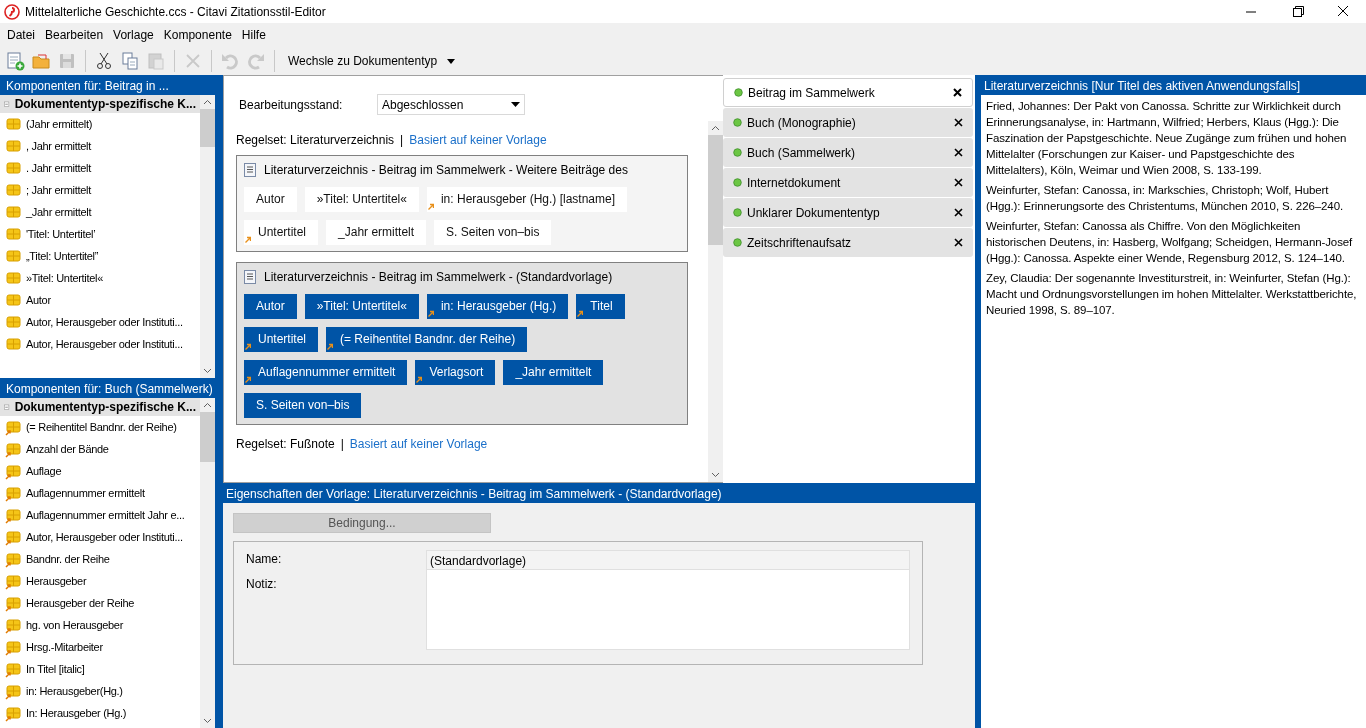 This screenshot has height=728, width=1366. I want to click on menu-item: Hilfe, so click(253, 35).